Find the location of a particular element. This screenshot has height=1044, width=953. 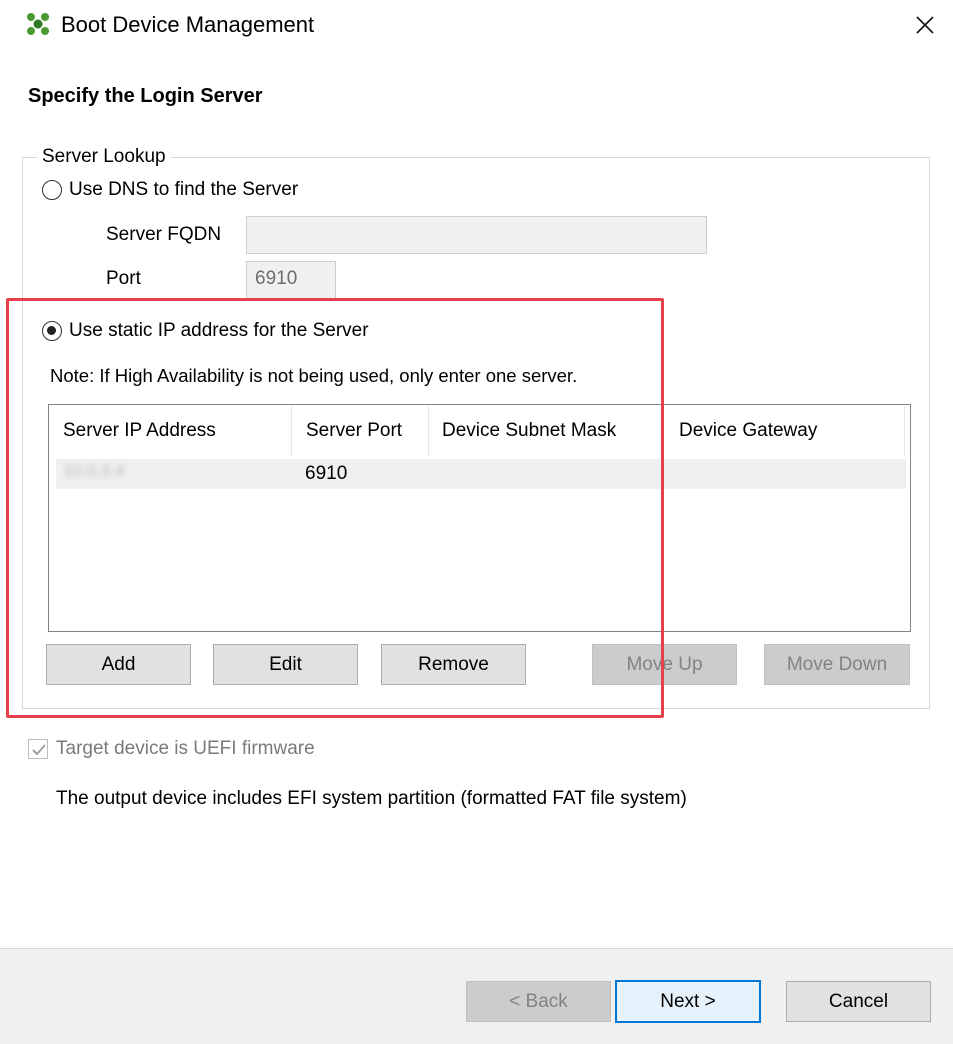

server-lookup-legend: Server Lookup is located at coordinates (104, 157).